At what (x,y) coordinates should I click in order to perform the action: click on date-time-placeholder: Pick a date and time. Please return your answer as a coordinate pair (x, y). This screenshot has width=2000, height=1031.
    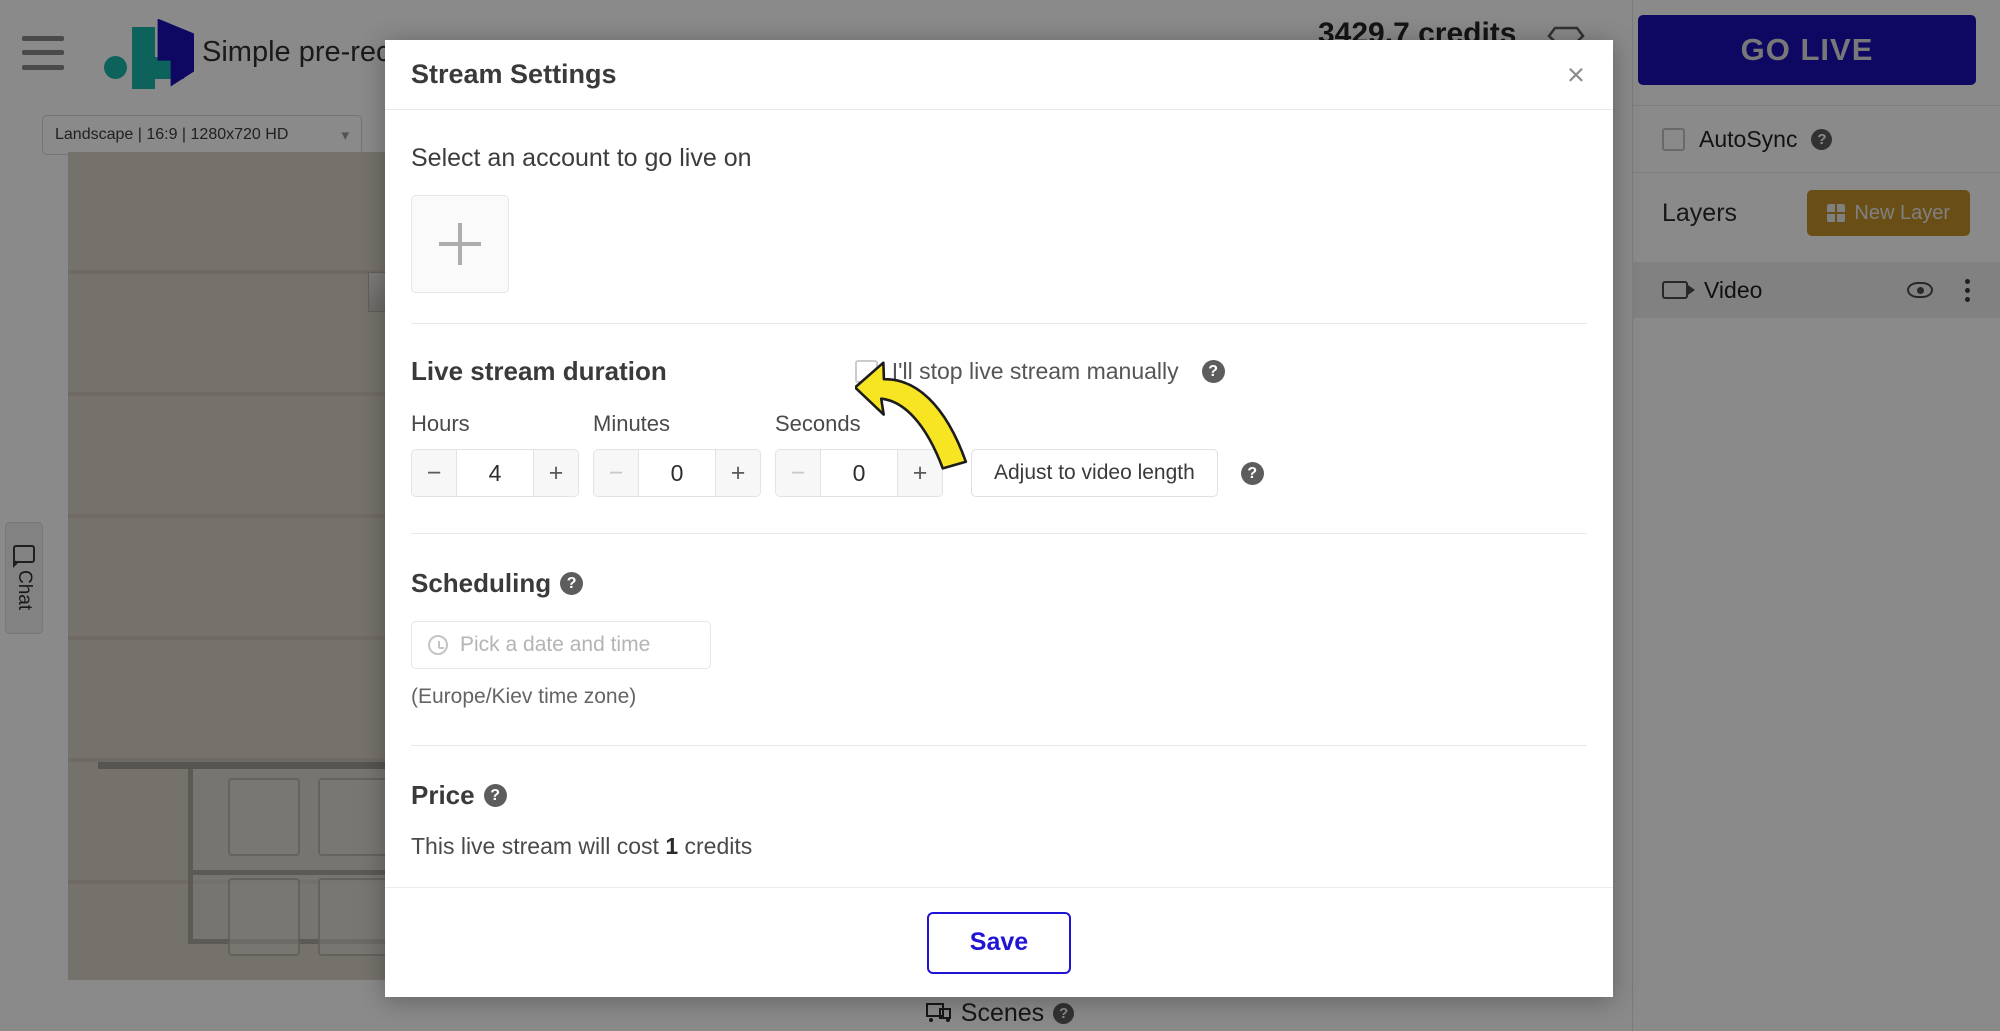
    Looking at the image, I should click on (555, 644).